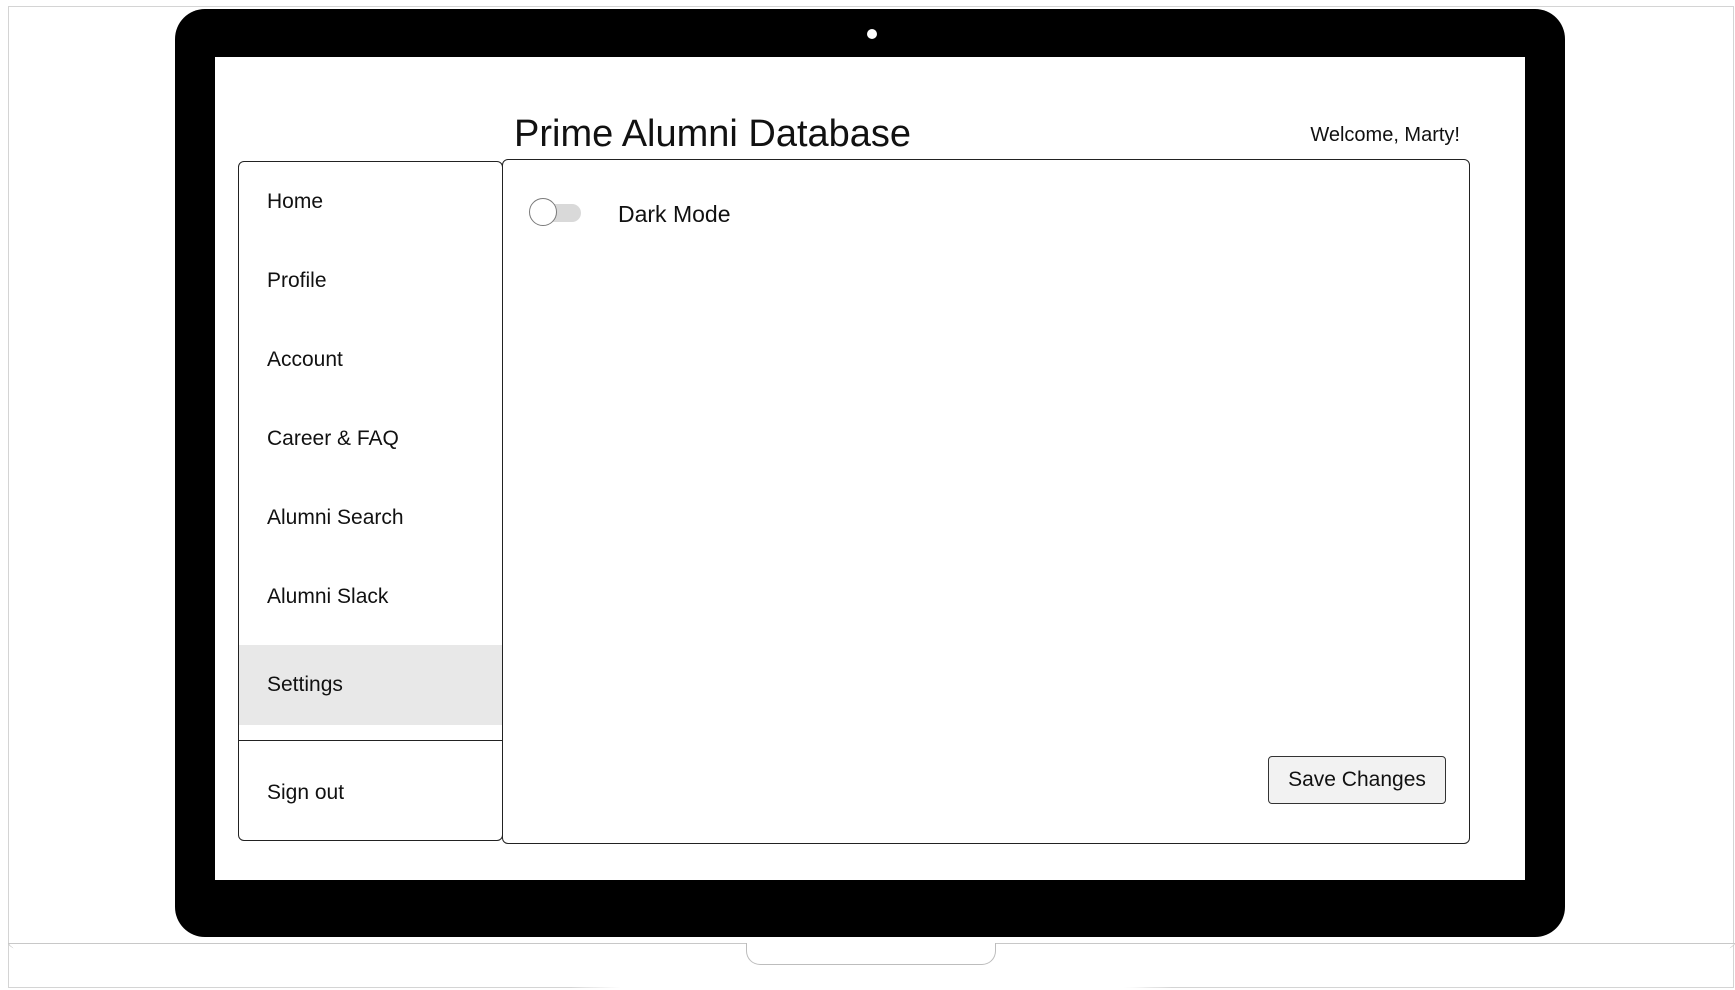 This screenshot has width=1735, height=990. I want to click on page-title: Prime Alumni Database, so click(713, 134).